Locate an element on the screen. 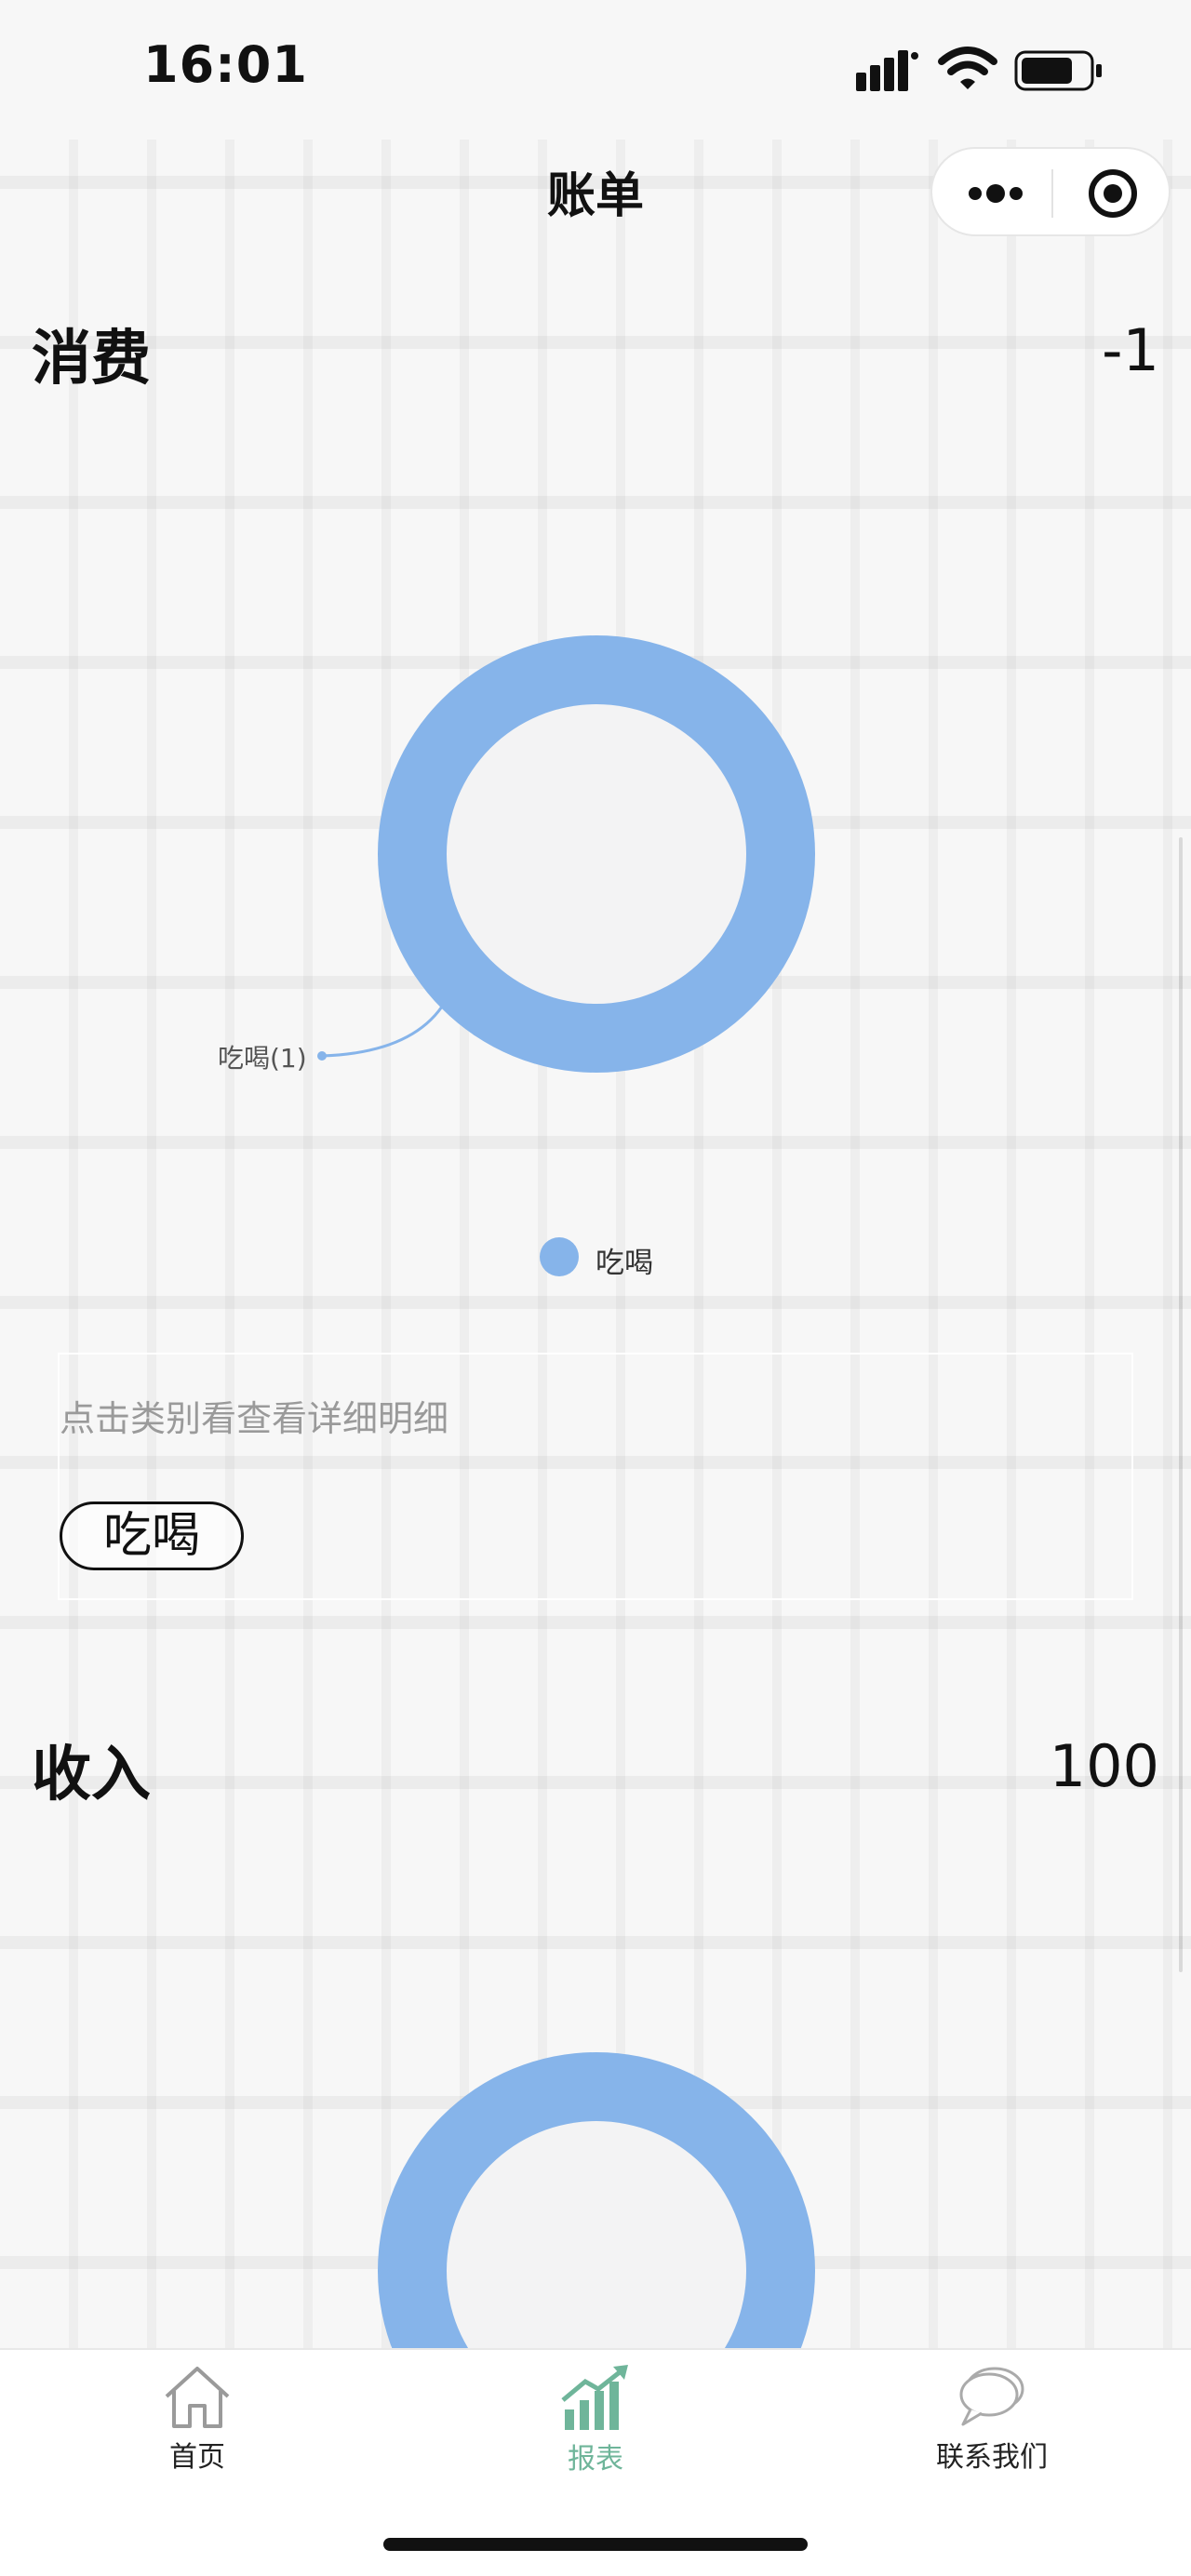  expense-donut-hole is located at coordinates (596, 854).